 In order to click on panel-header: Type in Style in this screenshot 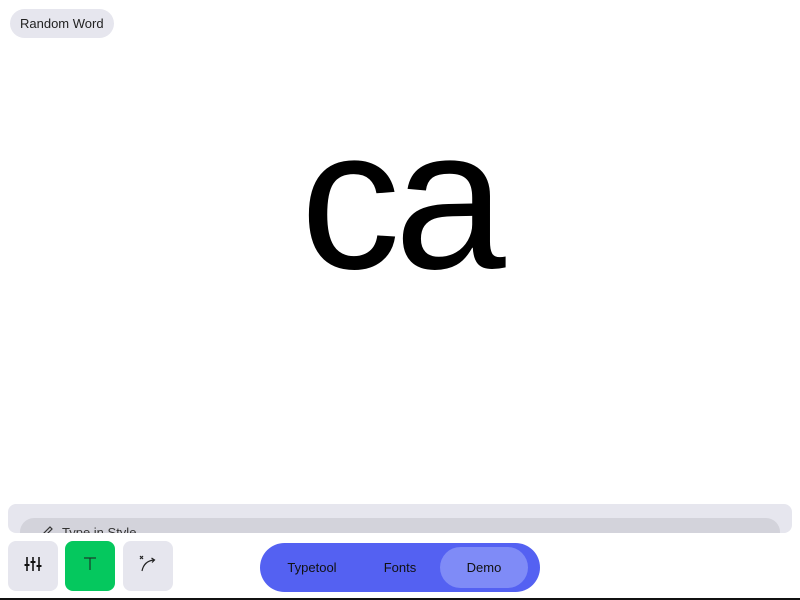, I will do `click(400, 525)`.